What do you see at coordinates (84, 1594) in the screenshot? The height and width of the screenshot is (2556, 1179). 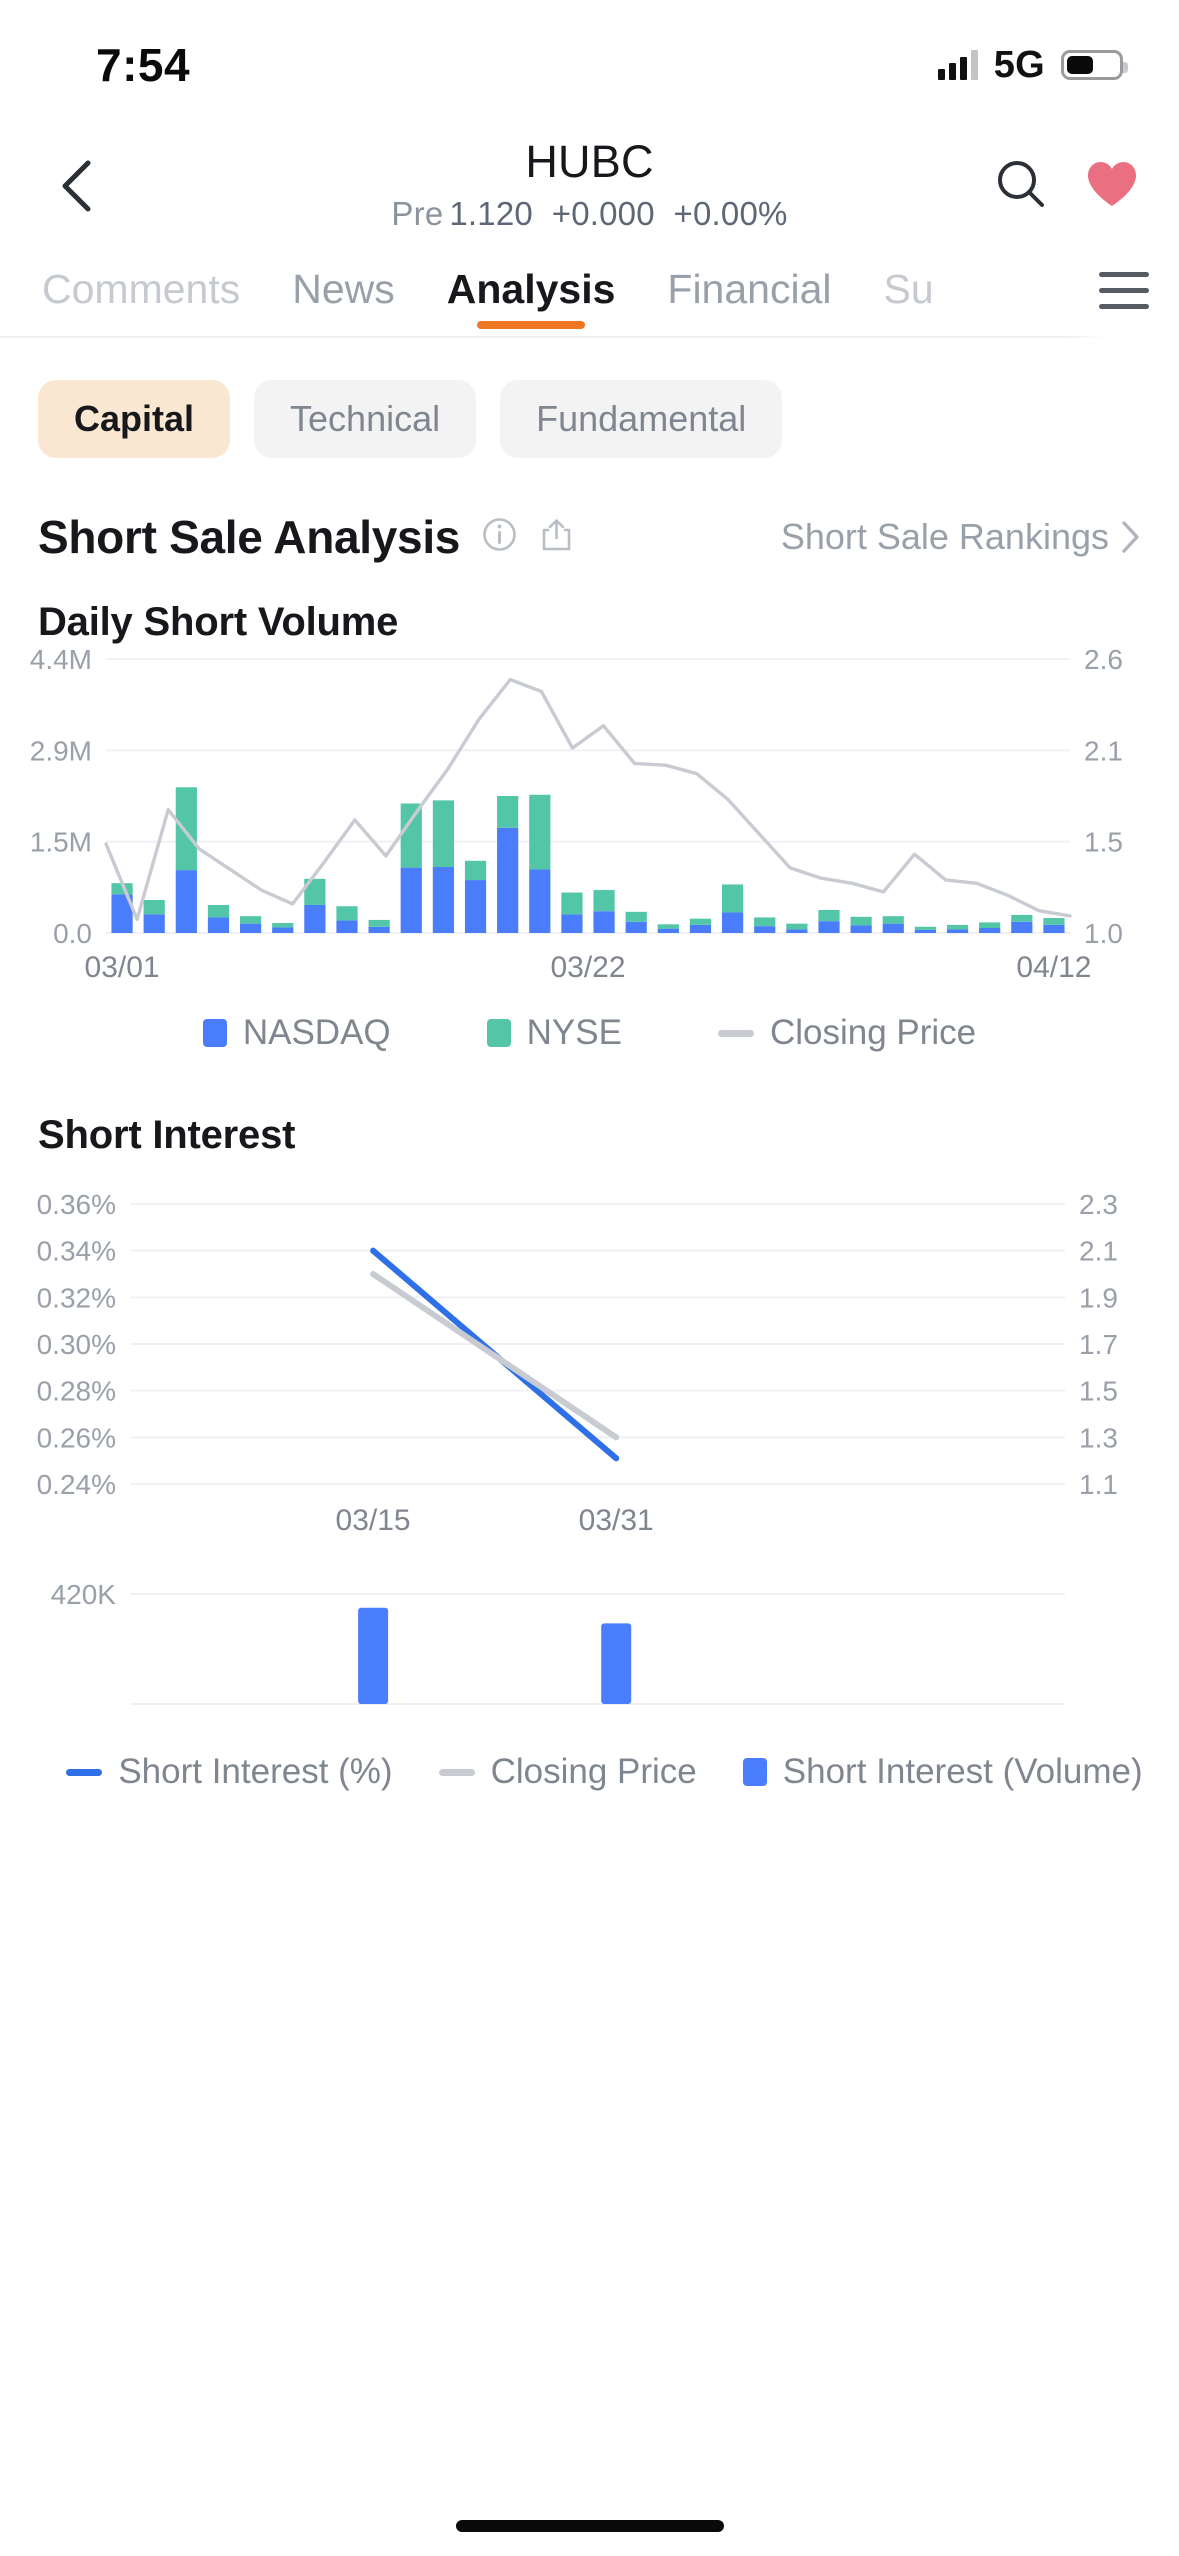 I see `svg-text: 420K` at bounding box center [84, 1594].